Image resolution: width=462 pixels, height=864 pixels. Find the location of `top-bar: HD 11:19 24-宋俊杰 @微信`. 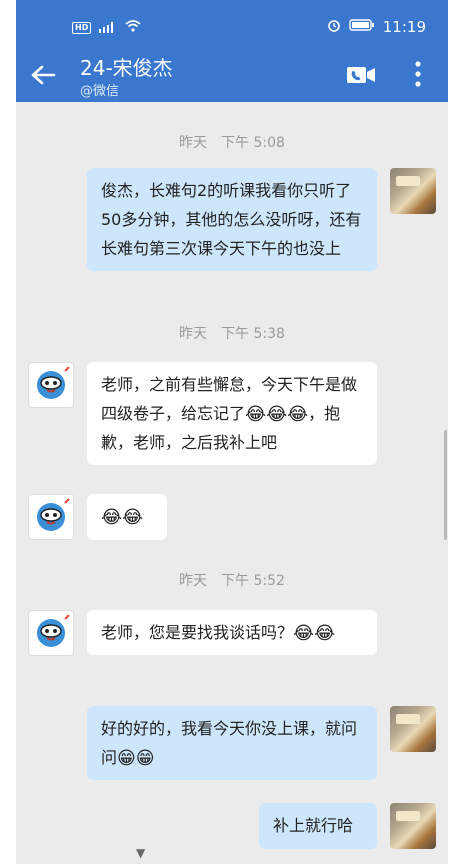

top-bar: HD 11:19 24-宋俊杰 @微信 is located at coordinates (232, 51).